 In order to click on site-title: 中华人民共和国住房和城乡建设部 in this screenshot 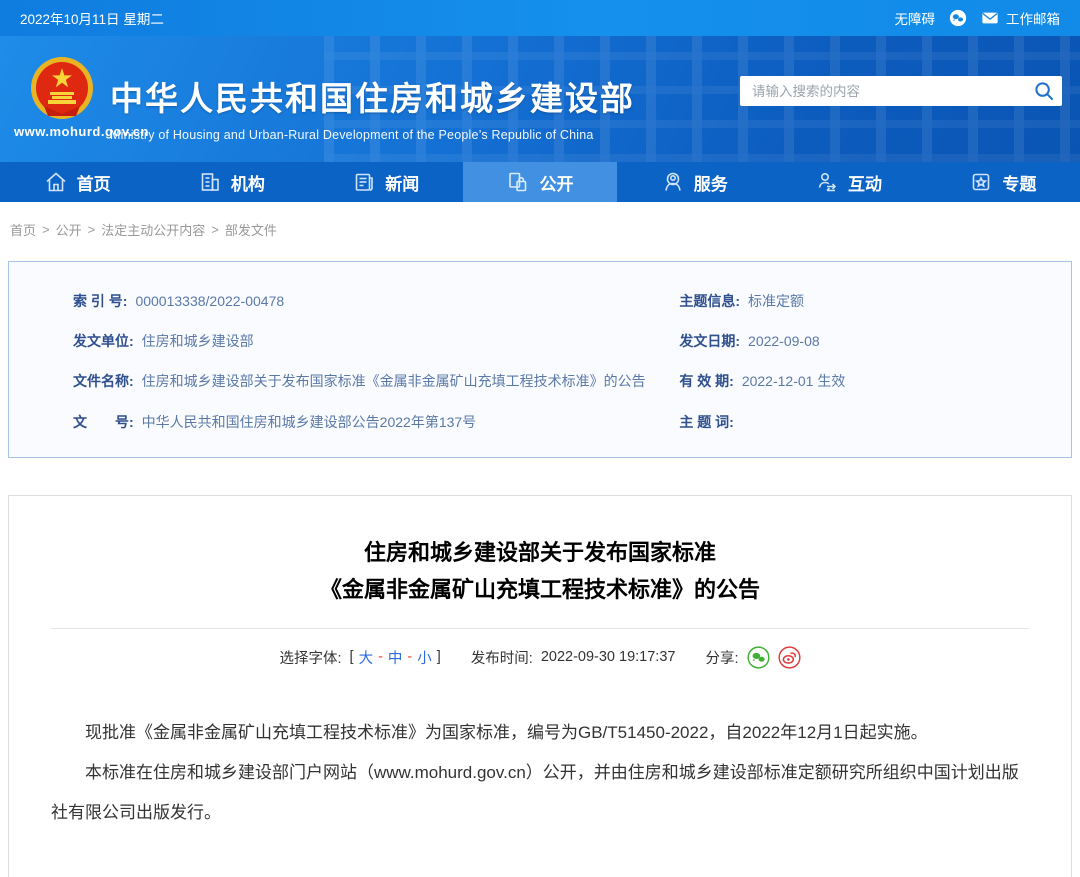, I will do `click(372, 98)`.